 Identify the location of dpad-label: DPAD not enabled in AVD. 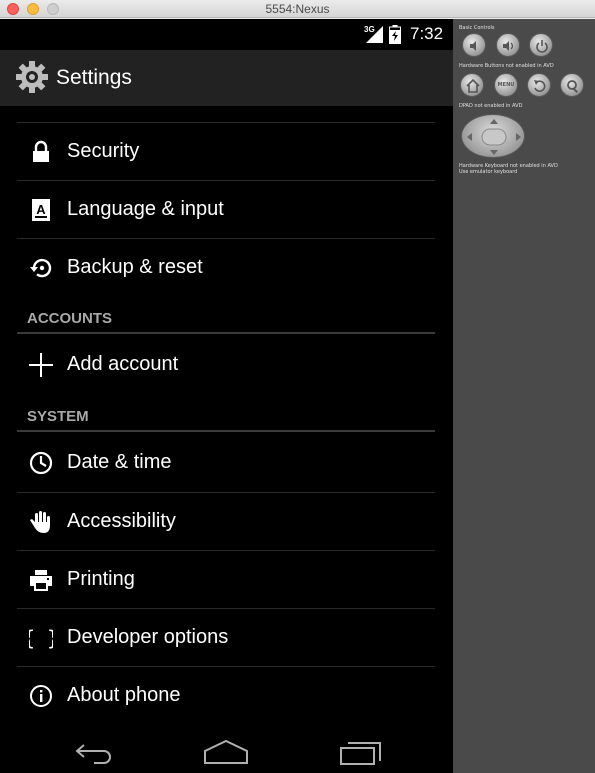
(491, 106).